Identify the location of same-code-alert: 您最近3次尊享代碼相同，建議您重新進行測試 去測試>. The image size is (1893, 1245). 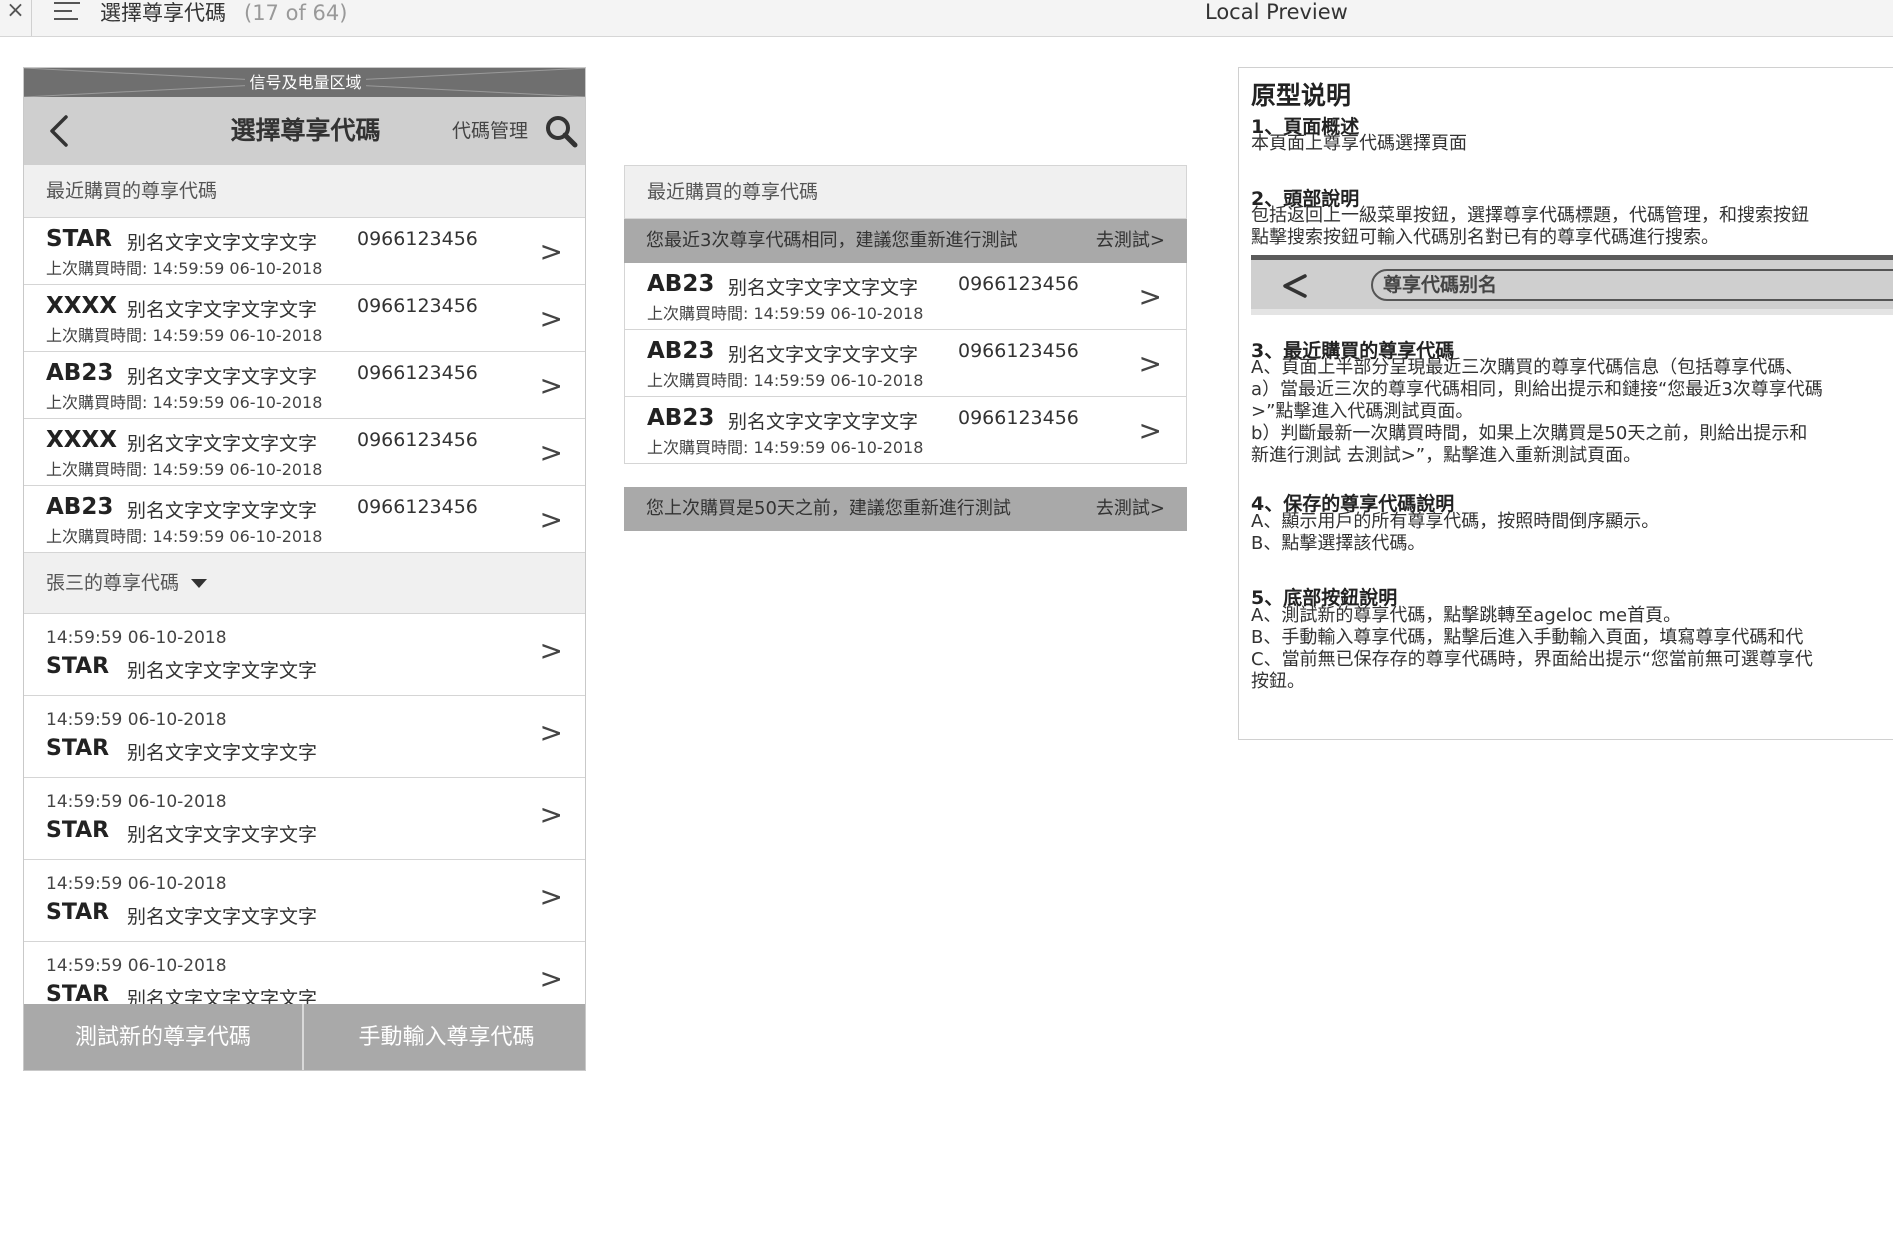
(905, 241).